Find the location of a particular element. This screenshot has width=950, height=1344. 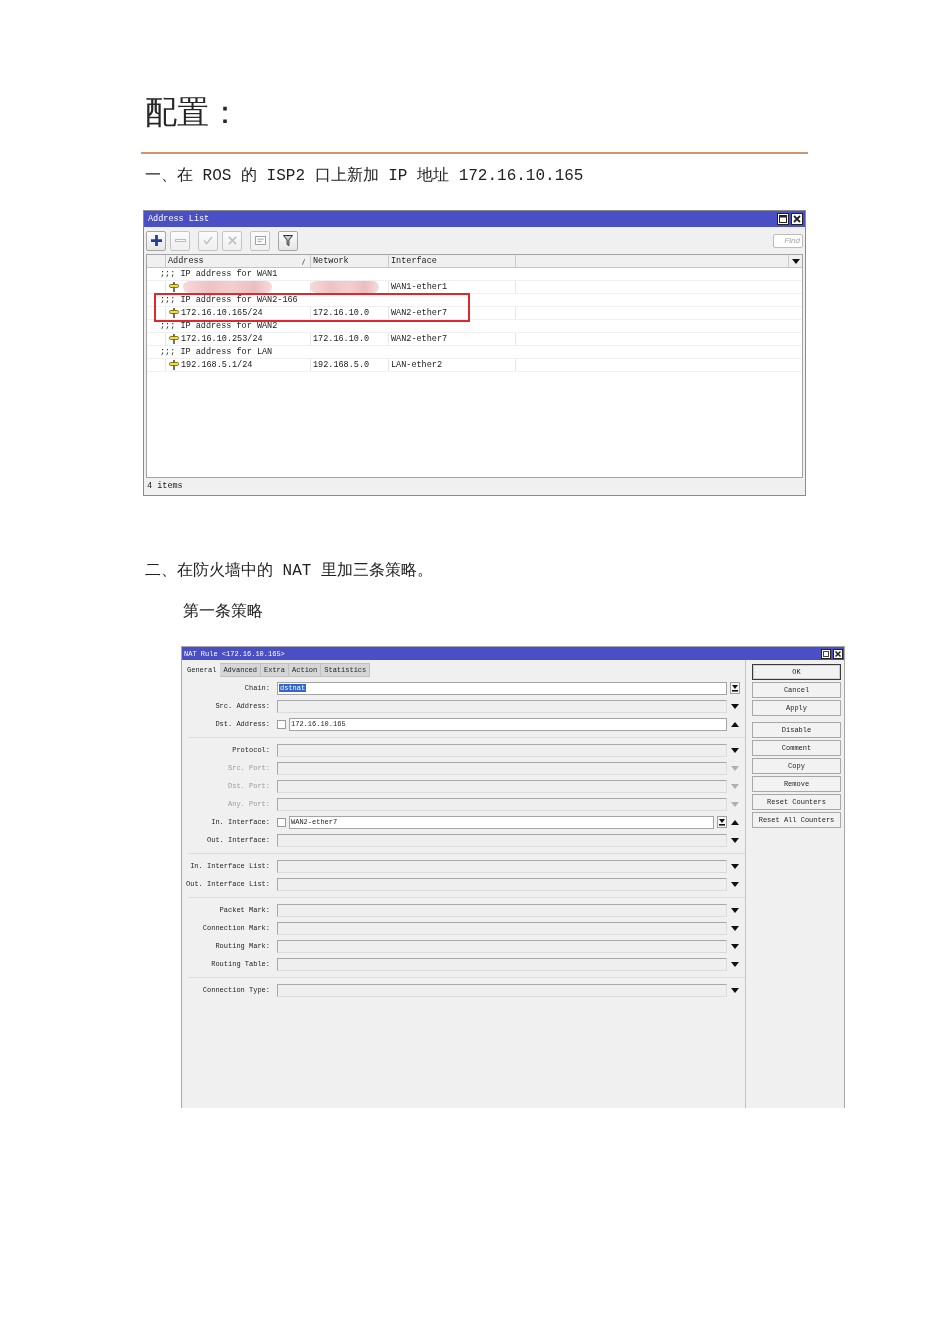

filter-icon is located at coordinates (288, 240).